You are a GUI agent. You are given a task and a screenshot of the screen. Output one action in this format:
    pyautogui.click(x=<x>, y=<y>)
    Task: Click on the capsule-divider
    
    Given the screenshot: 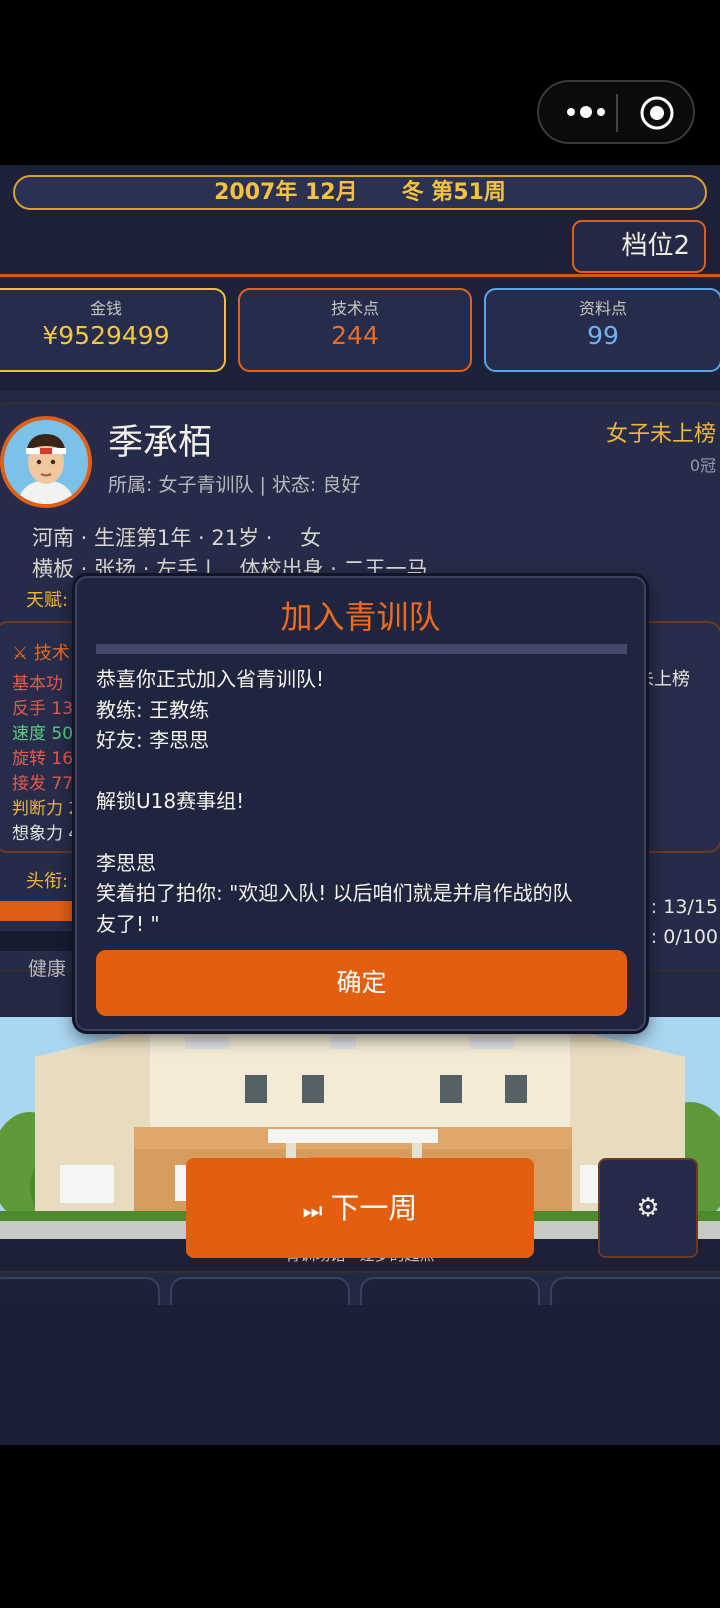 What is the action you would take?
    pyautogui.click(x=617, y=113)
    